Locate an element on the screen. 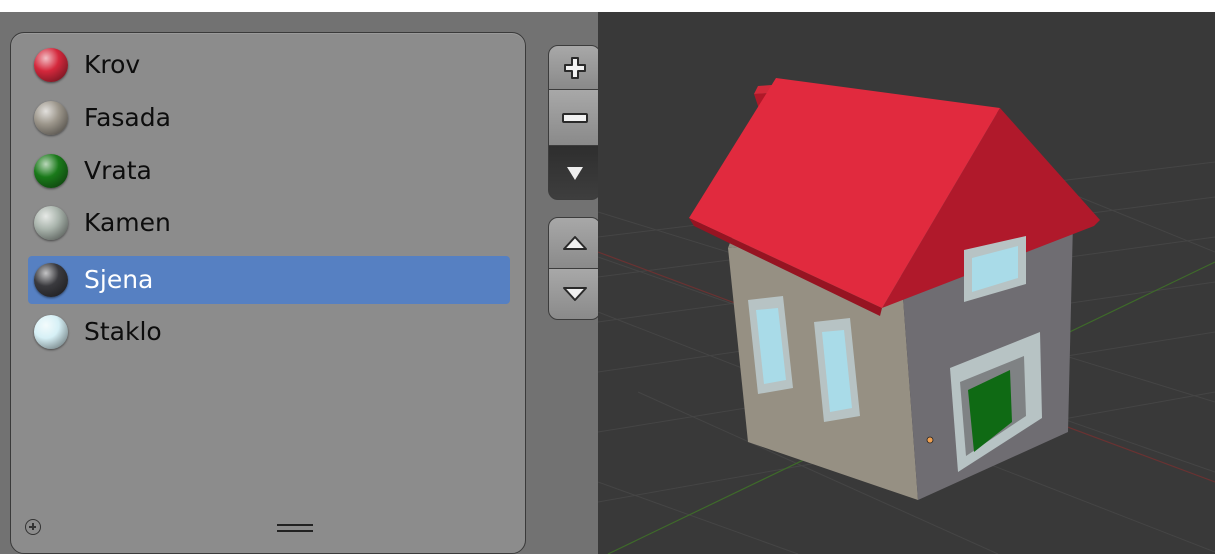 The height and width of the screenshot is (554, 1215). specials-menu-button is located at coordinates (574, 172).